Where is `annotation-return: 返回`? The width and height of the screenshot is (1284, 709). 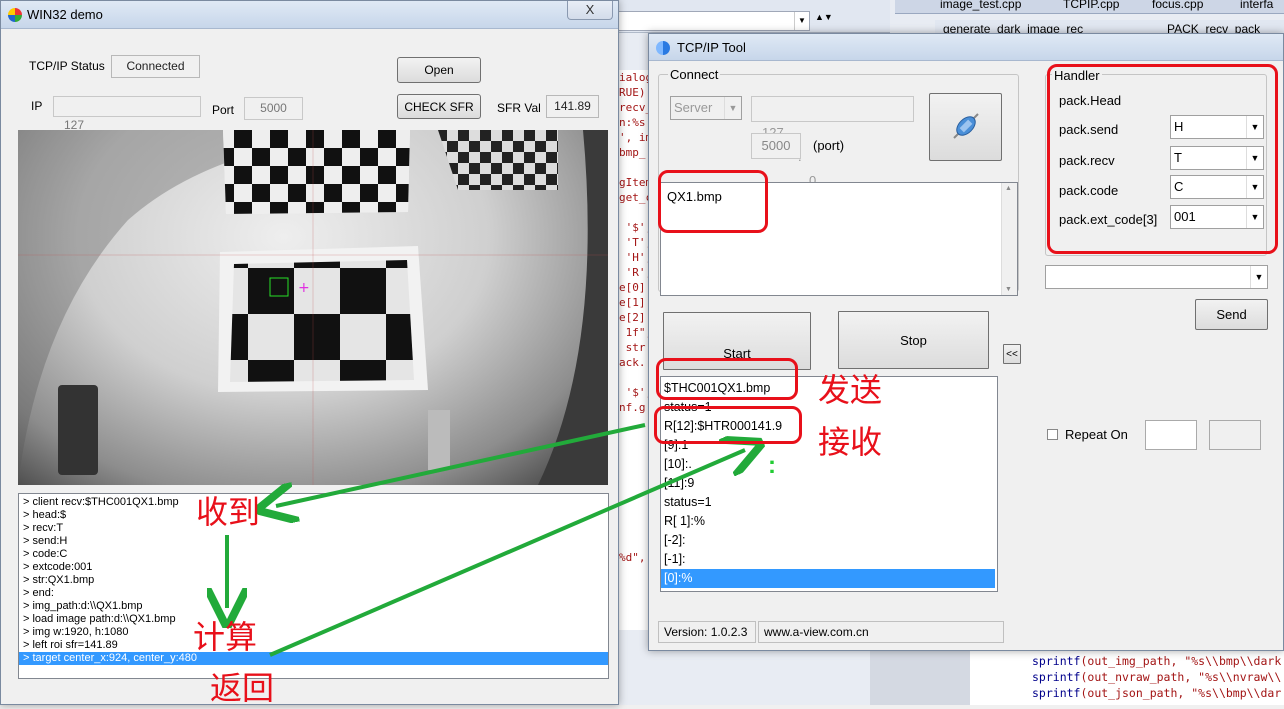
annotation-return: 返回 is located at coordinates (242, 688).